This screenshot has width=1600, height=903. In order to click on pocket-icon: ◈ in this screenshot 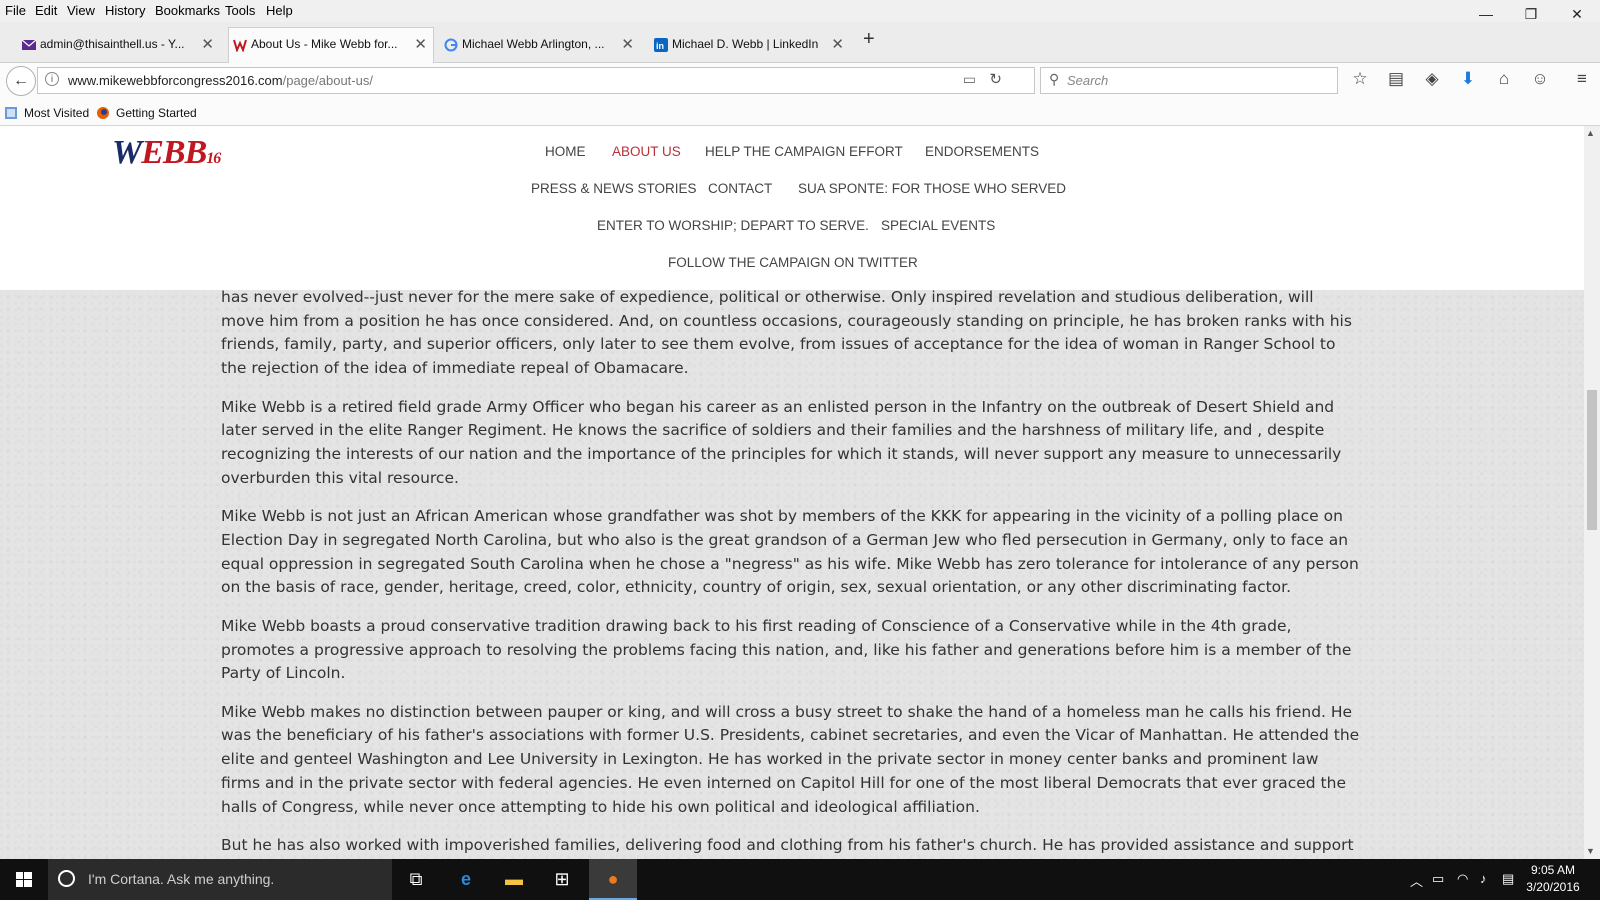, I will do `click(1432, 79)`.